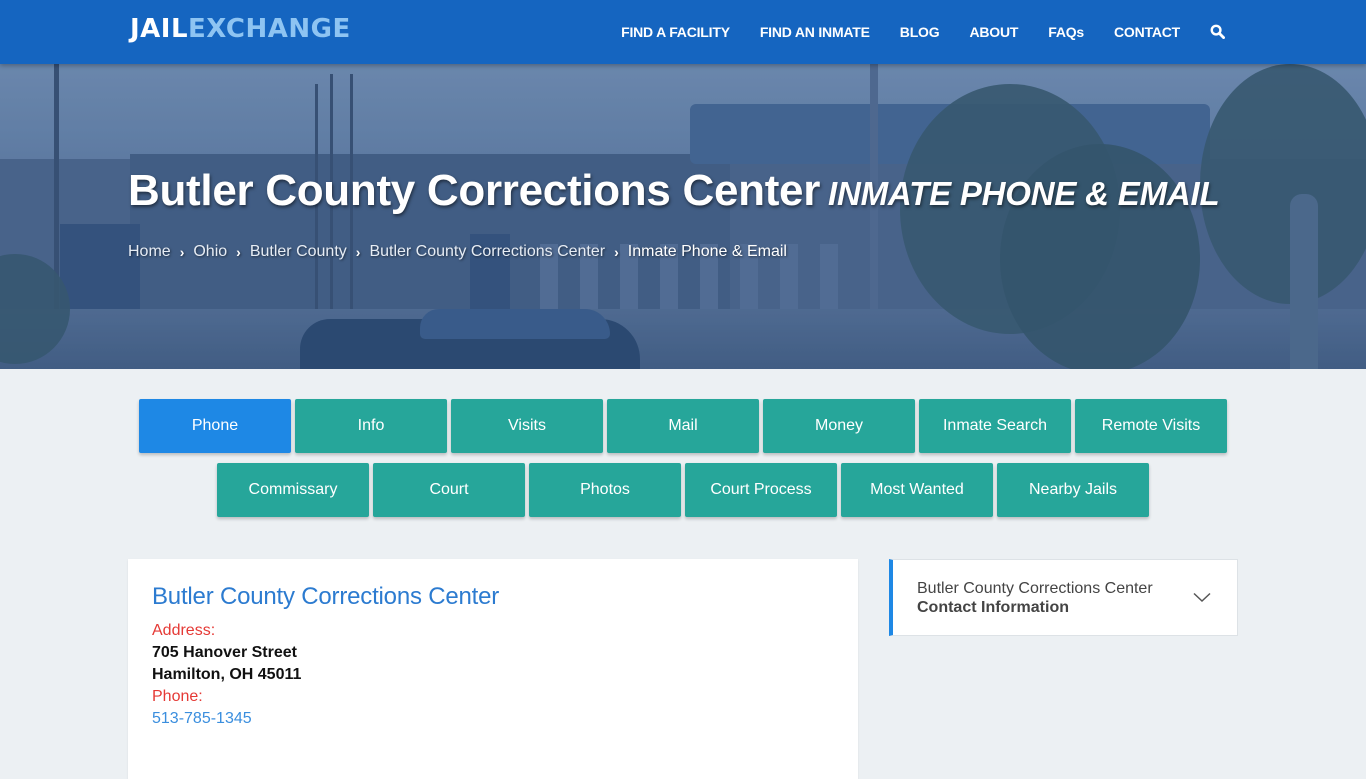  Describe the element at coordinates (269, 29) in the screenshot. I see `logo-exchange: EXCHANGE` at that location.